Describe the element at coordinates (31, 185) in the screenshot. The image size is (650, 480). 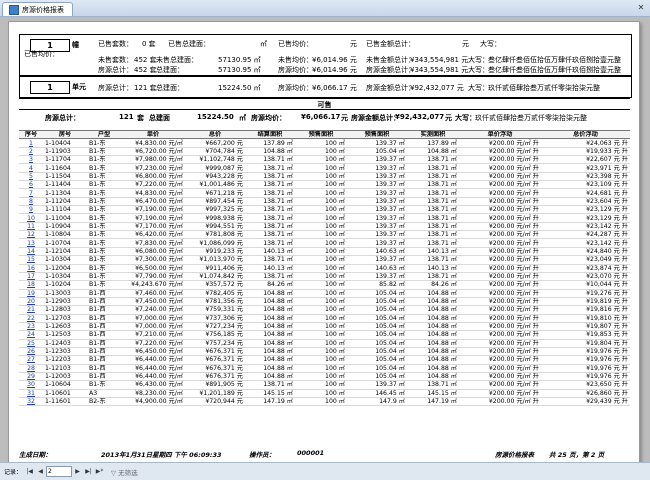
I see `row-index-link: 6` at that location.